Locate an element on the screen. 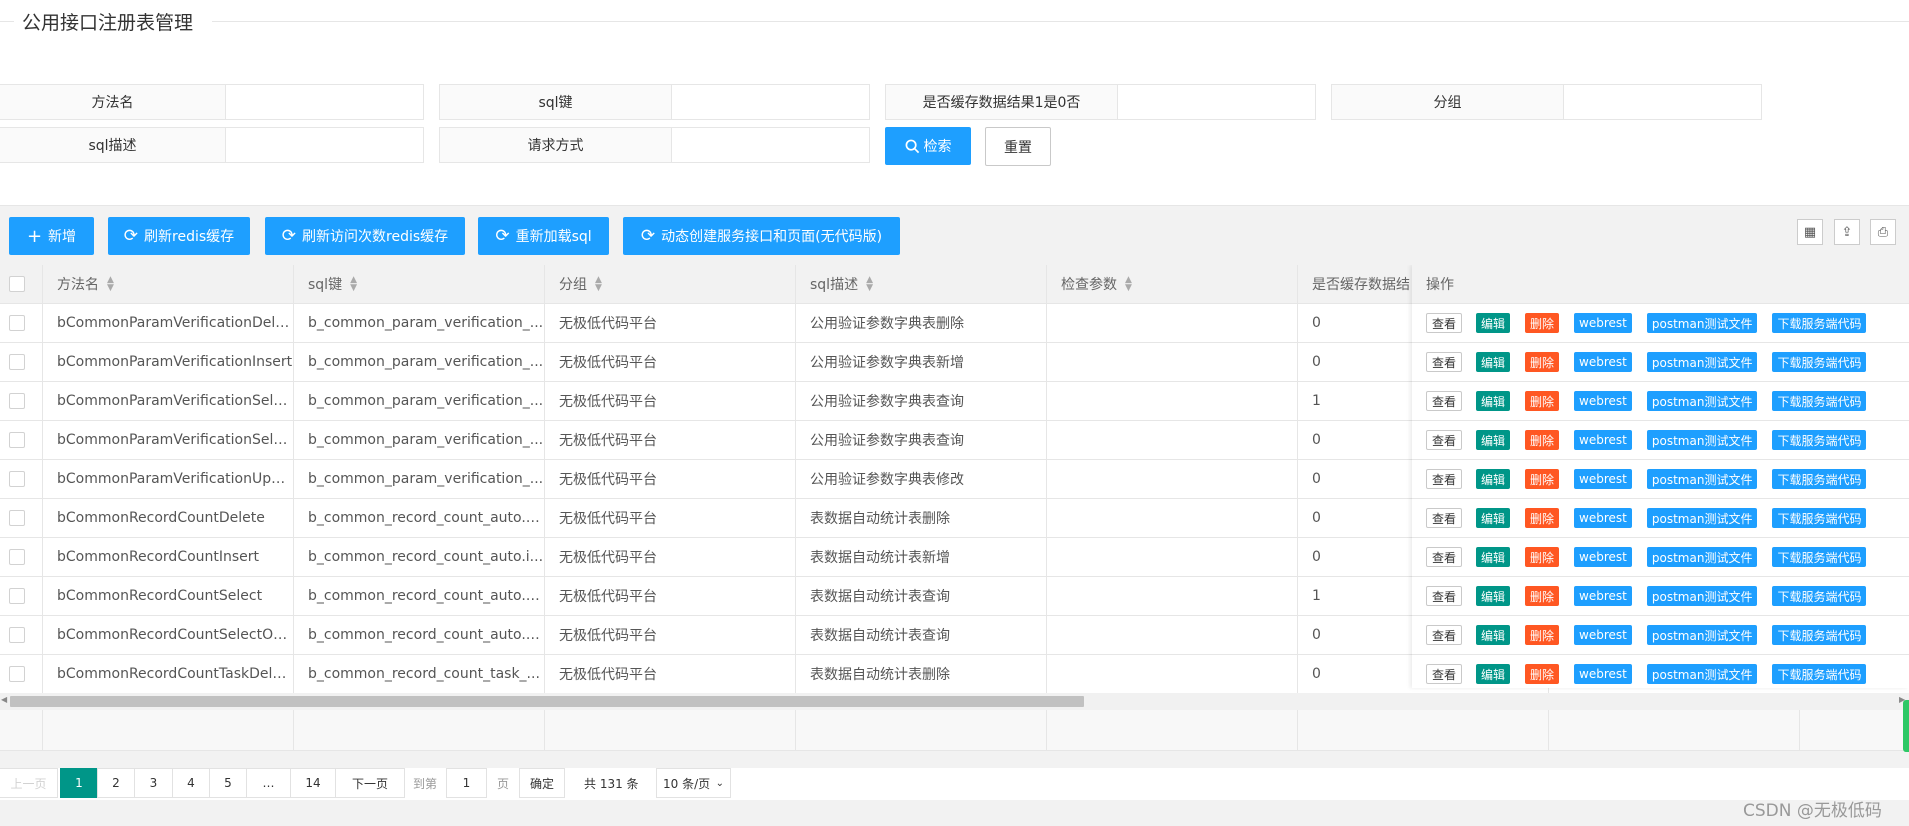  scrollbar-thumb is located at coordinates (547, 701).